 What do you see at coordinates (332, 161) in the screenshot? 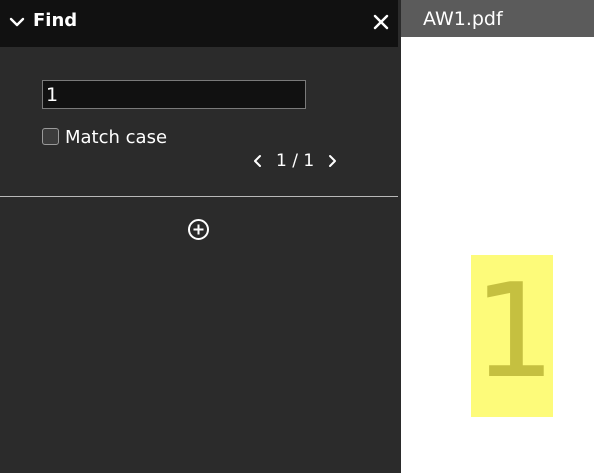
I see `chevron-right-icon` at bounding box center [332, 161].